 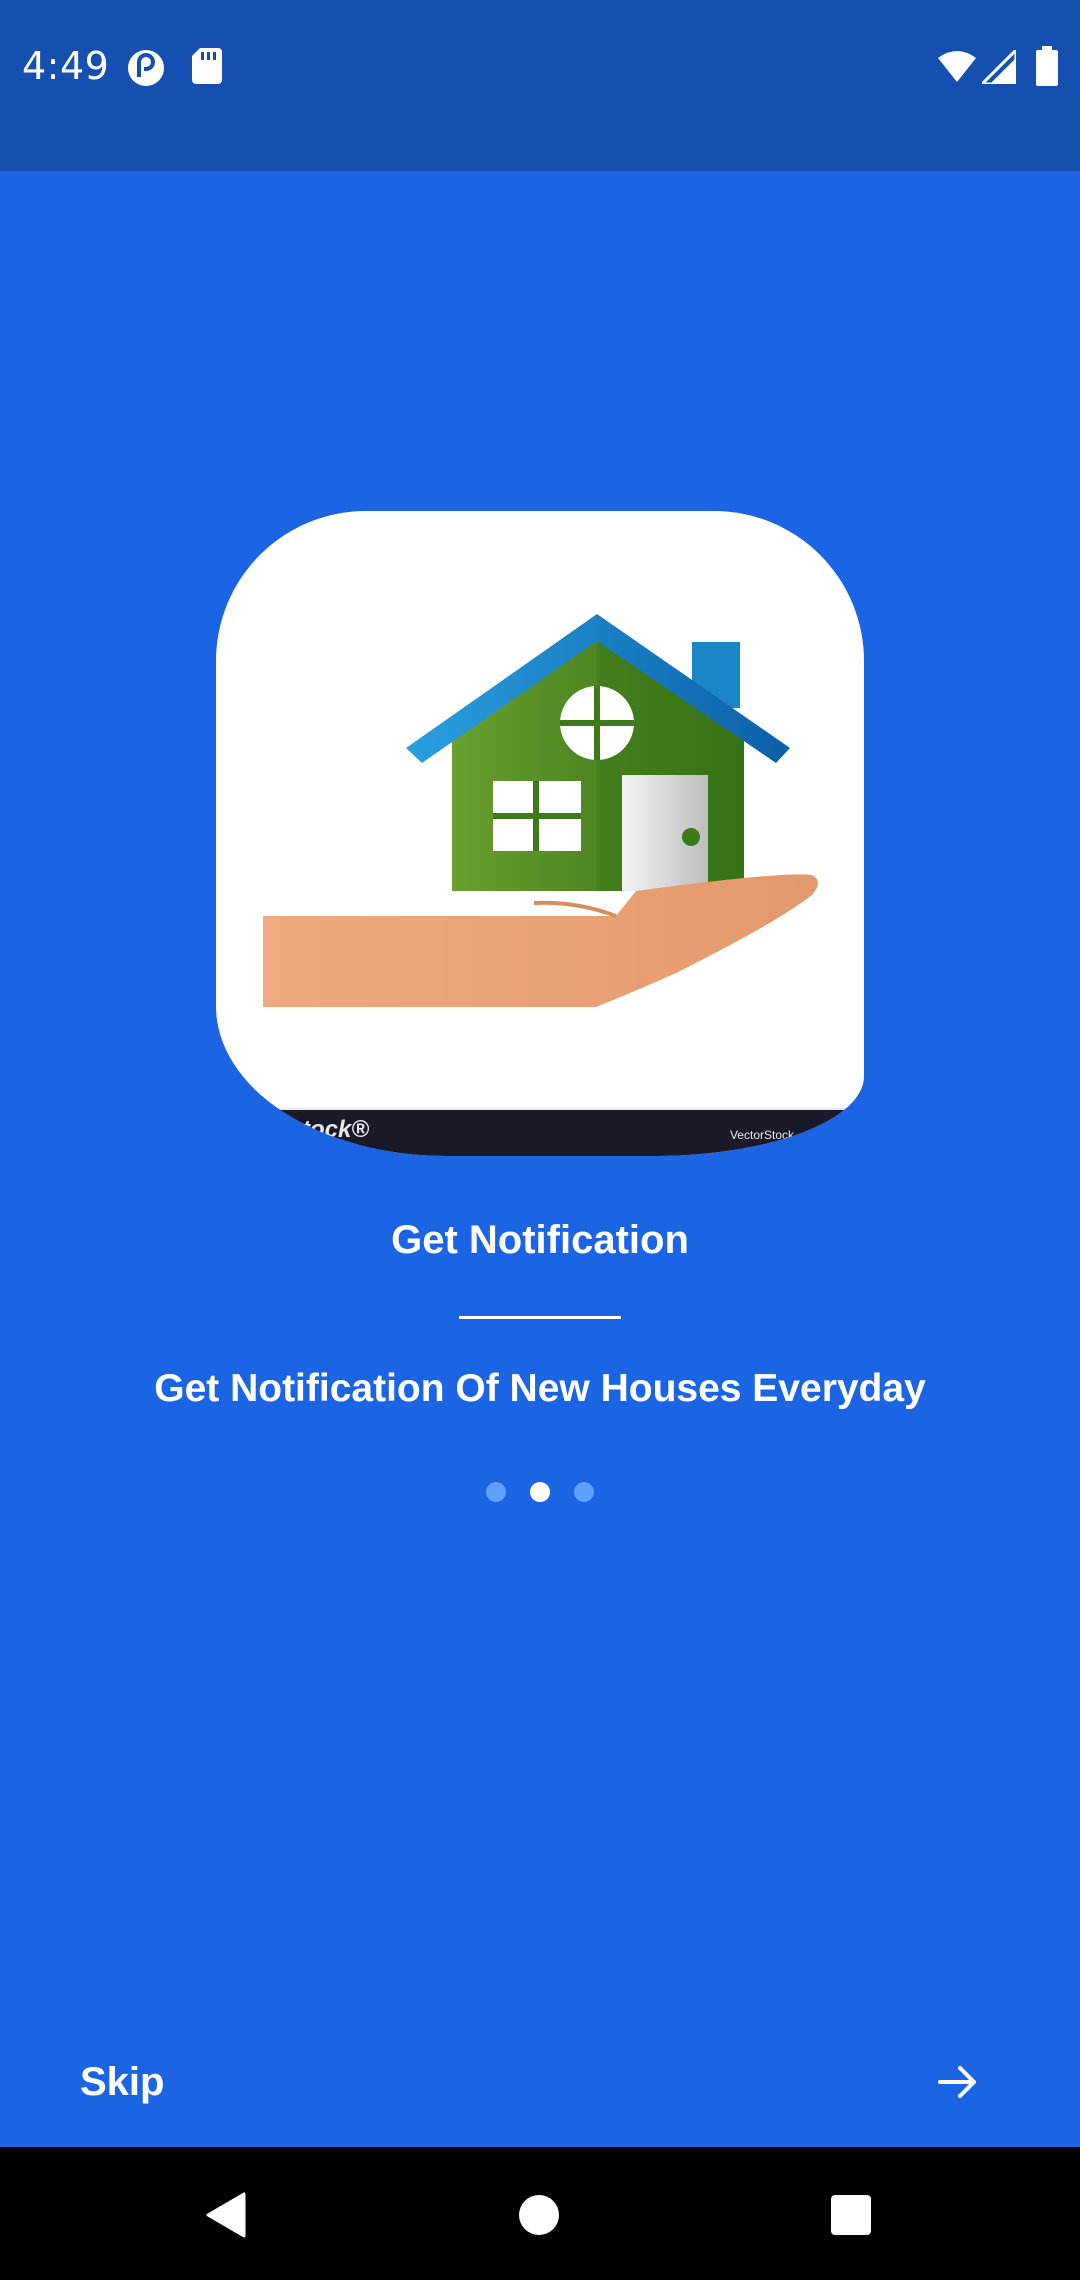 I want to click on arrow-right-icon, so click(x=957, y=2082).